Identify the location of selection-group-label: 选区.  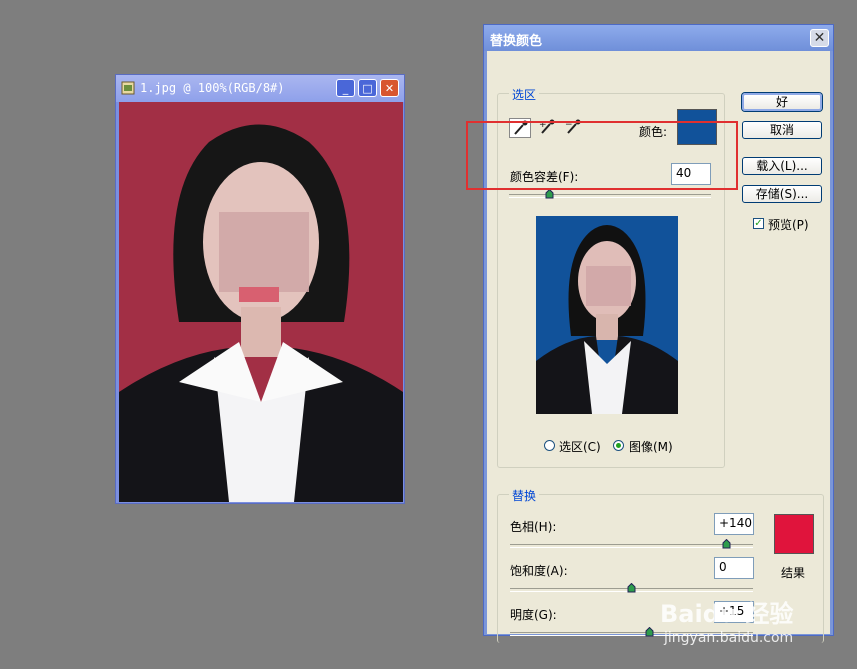
(524, 94).